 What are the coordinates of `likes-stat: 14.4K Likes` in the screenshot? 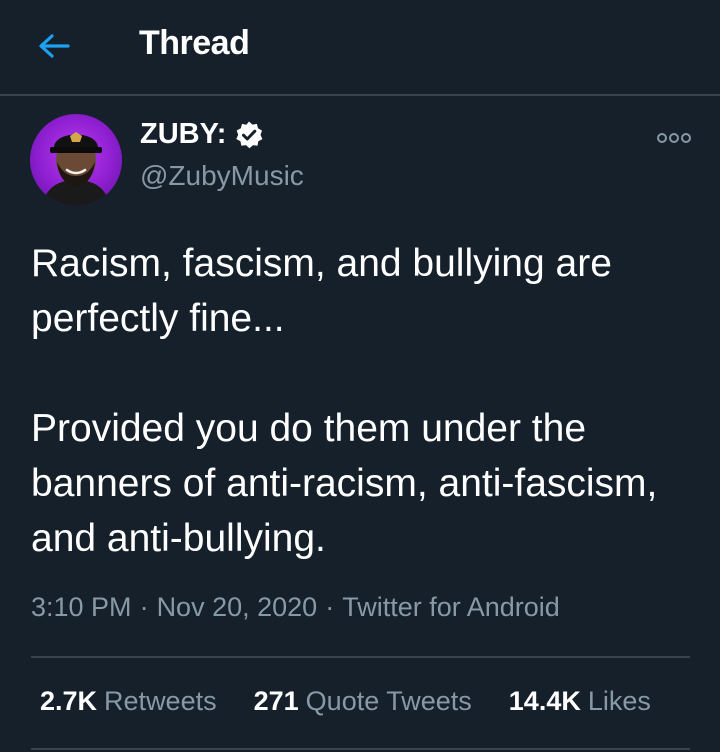 It's located at (580, 701).